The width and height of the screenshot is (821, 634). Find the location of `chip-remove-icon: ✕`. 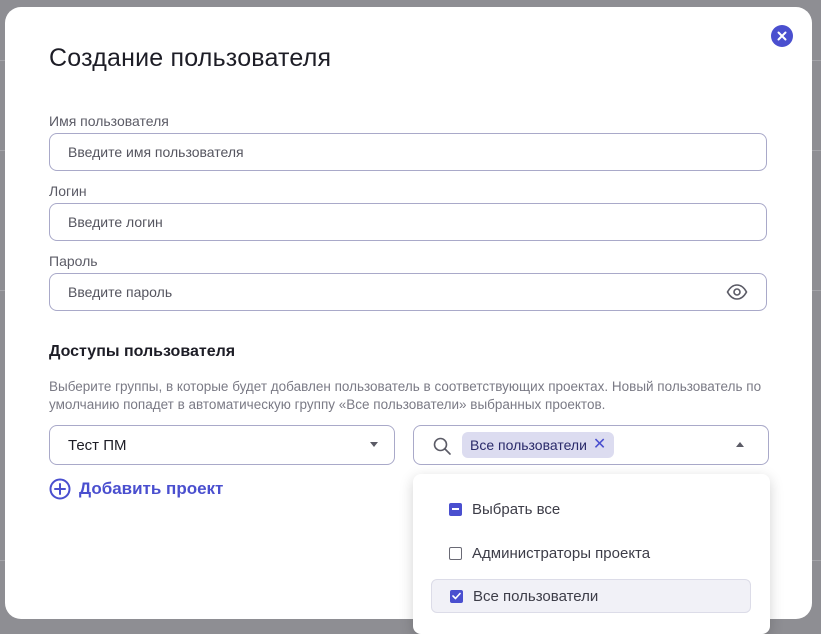

chip-remove-icon: ✕ is located at coordinates (599, 445).